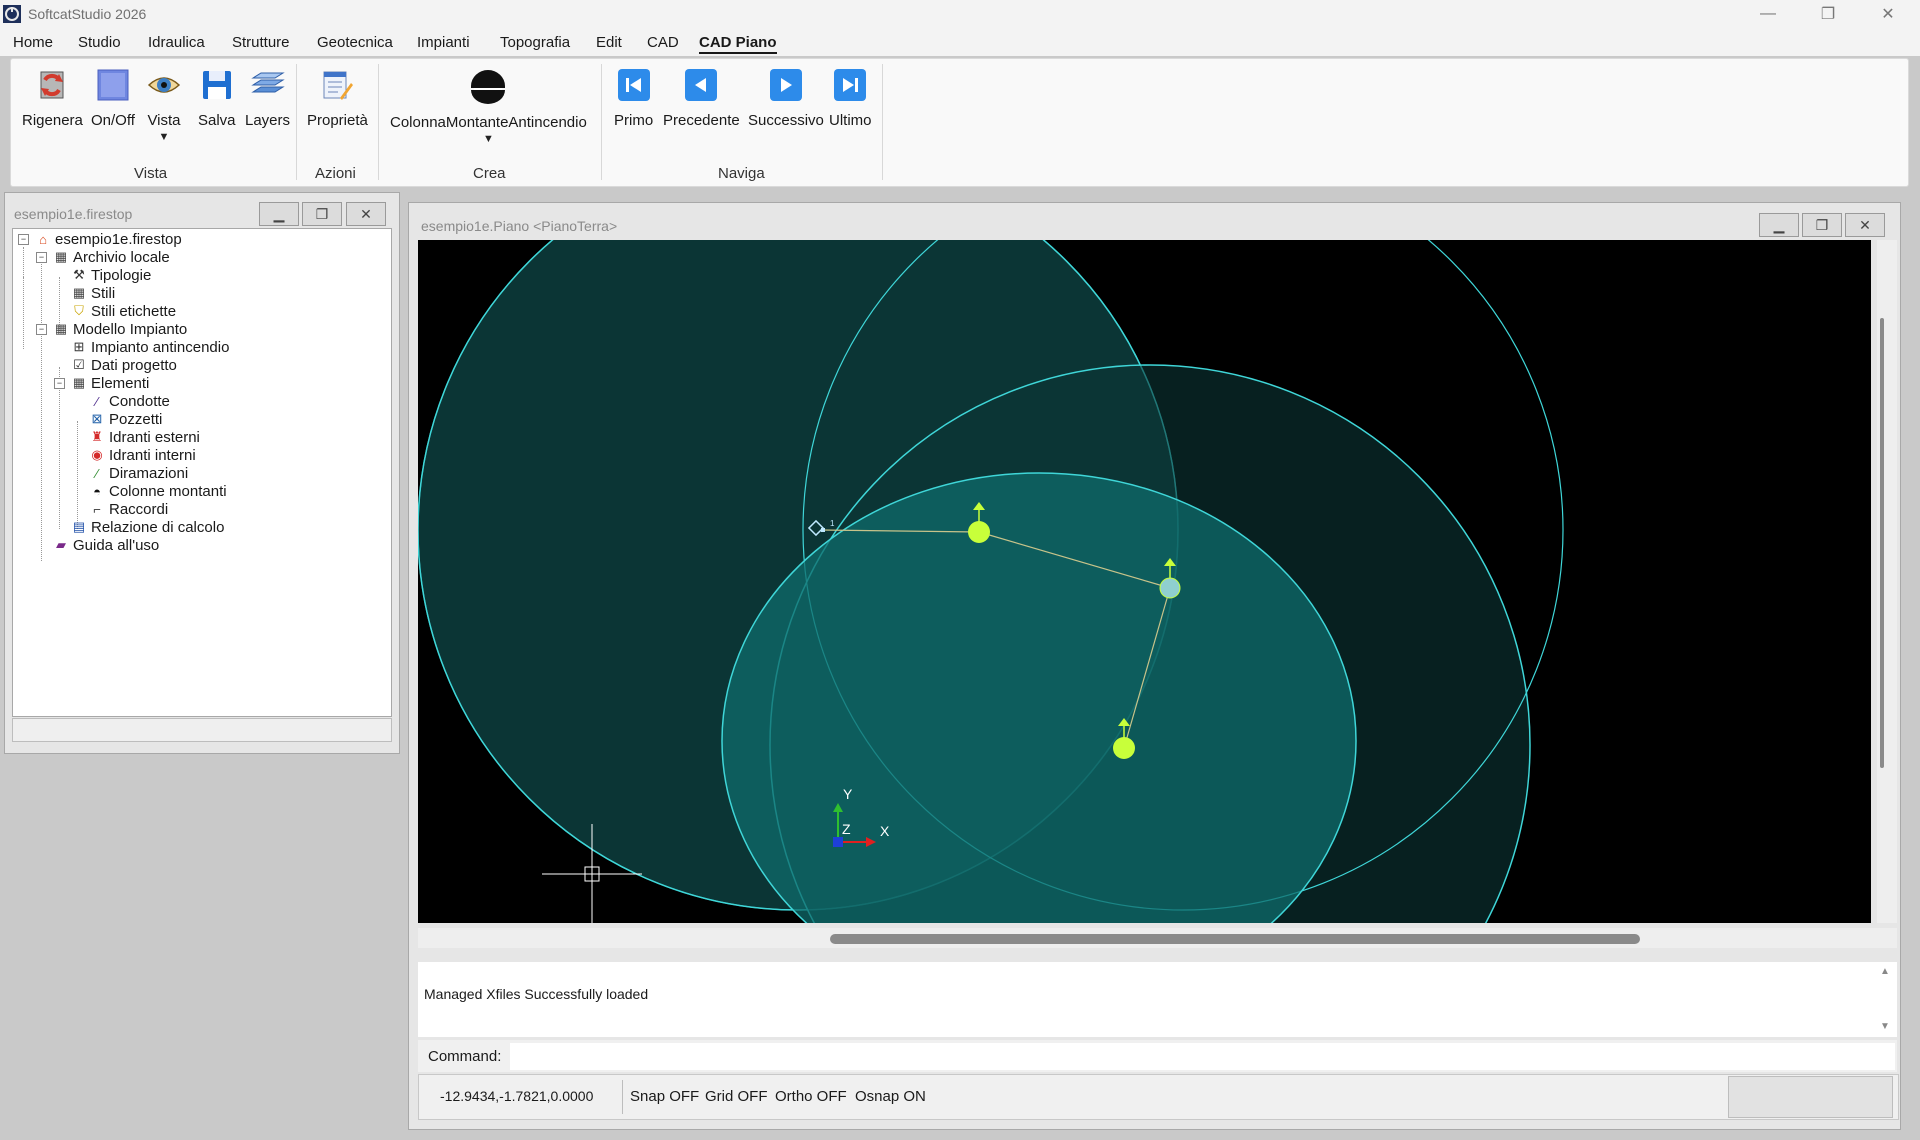 This screenshot has height=1140, width=1920. What do you see at coordinates (126, 419) in the screenshot?
I see `tree-node-pozzetti: ⊠ Pozzetti` at bounding box center [126, 419].